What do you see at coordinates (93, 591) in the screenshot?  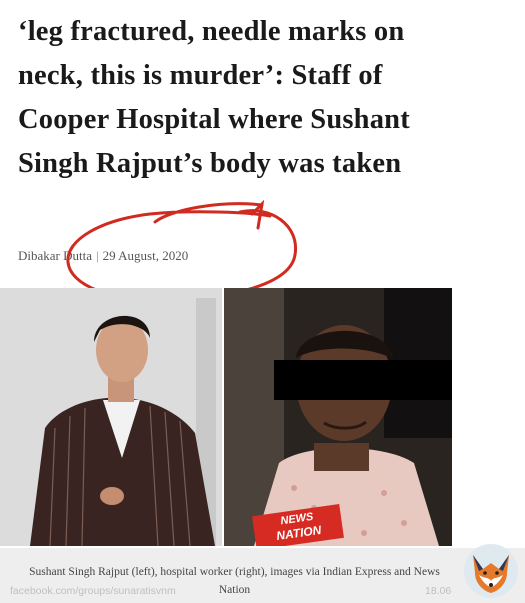 I see `watermark-url: facebook.com/groups/sunaratisvnm` at bounding box center [93, 591].